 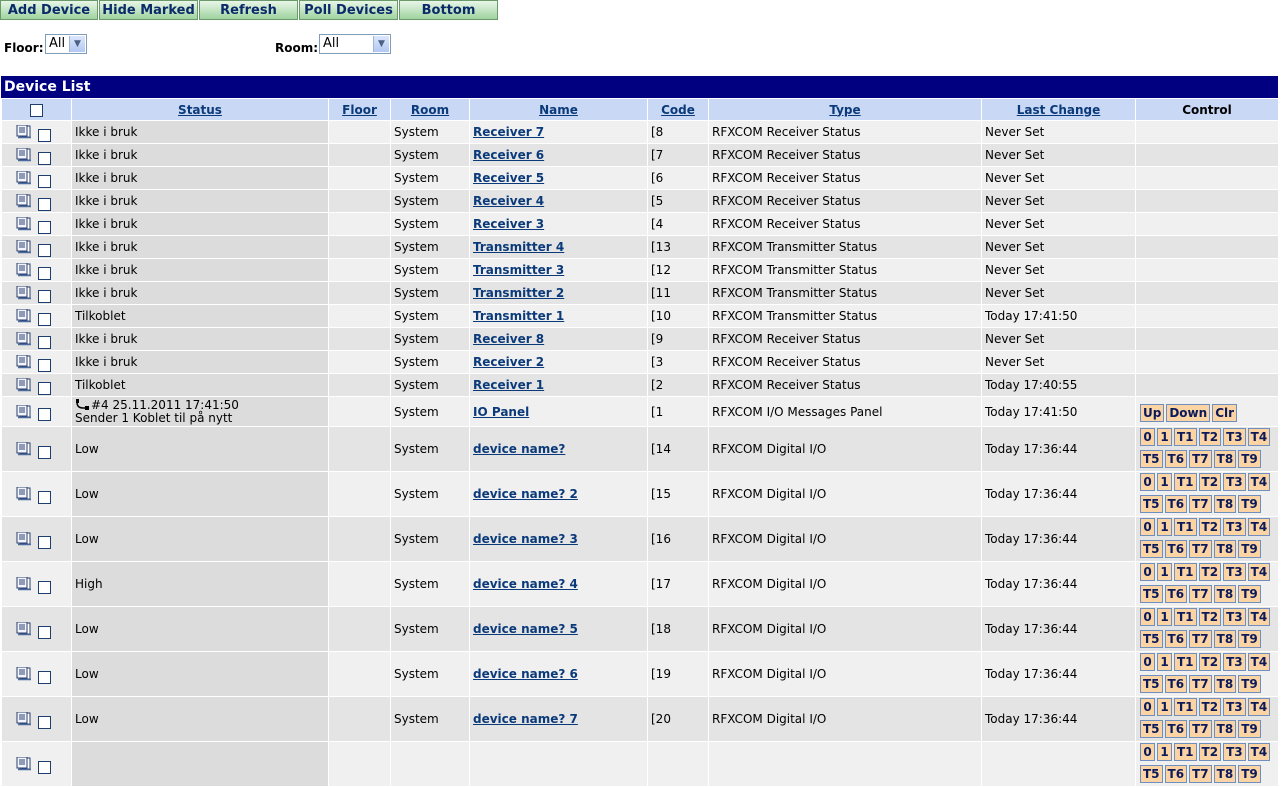 What do you see at coordinates (1059, 110) in the screenshot?
I see `sort-link-last-change: Last Change` at bounding box center [1059, 110].